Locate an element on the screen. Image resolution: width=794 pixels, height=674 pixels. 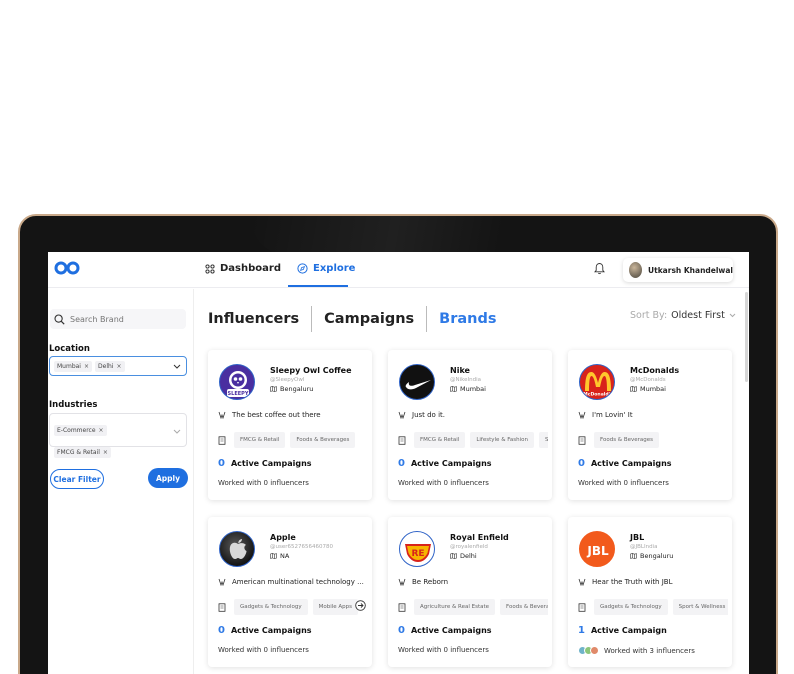
brand-handle: @NikeIndia is located at coordinates (466, 380).